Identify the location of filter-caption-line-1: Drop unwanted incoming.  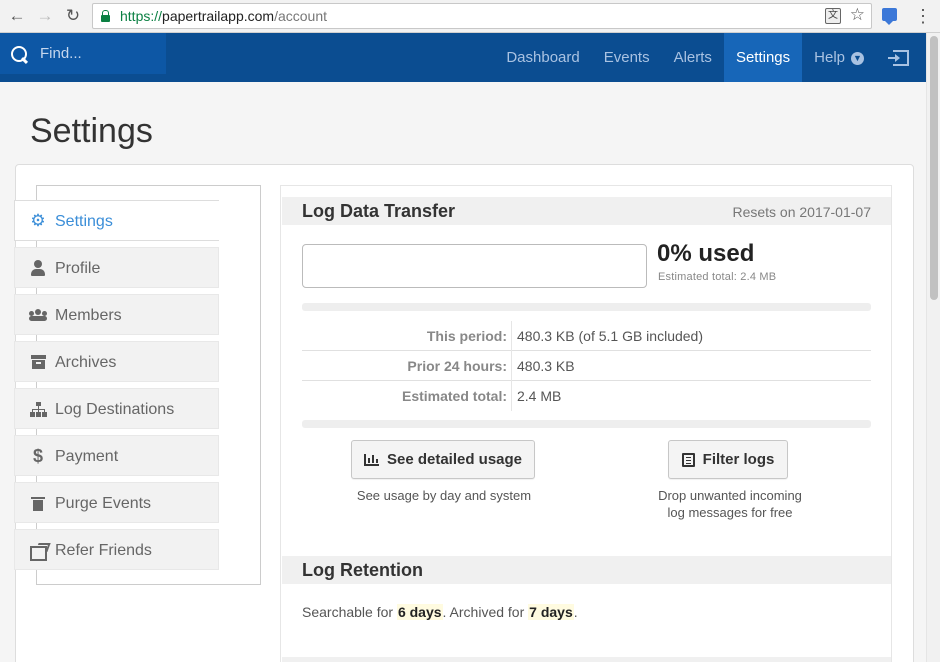
(730, 495).